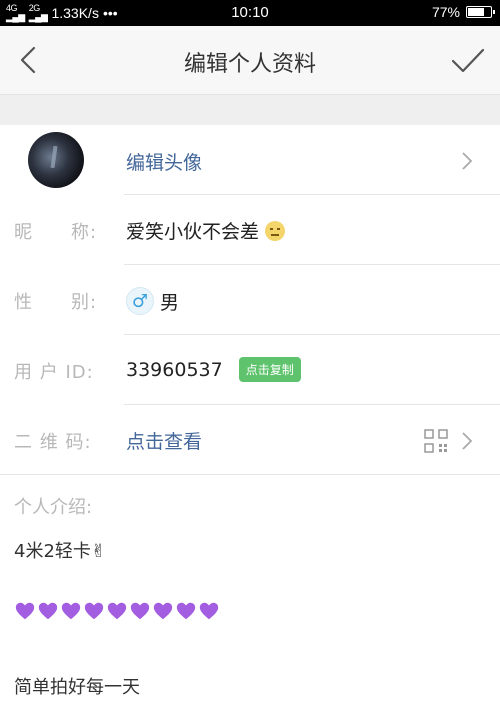  Describe the element at coordinates (436, 441) in the screenshot. I see `qr-code-icon` at that location.